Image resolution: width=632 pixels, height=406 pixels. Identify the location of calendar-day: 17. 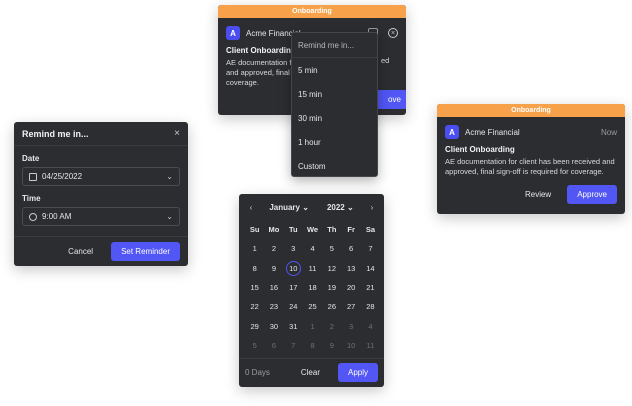
(293, 287).